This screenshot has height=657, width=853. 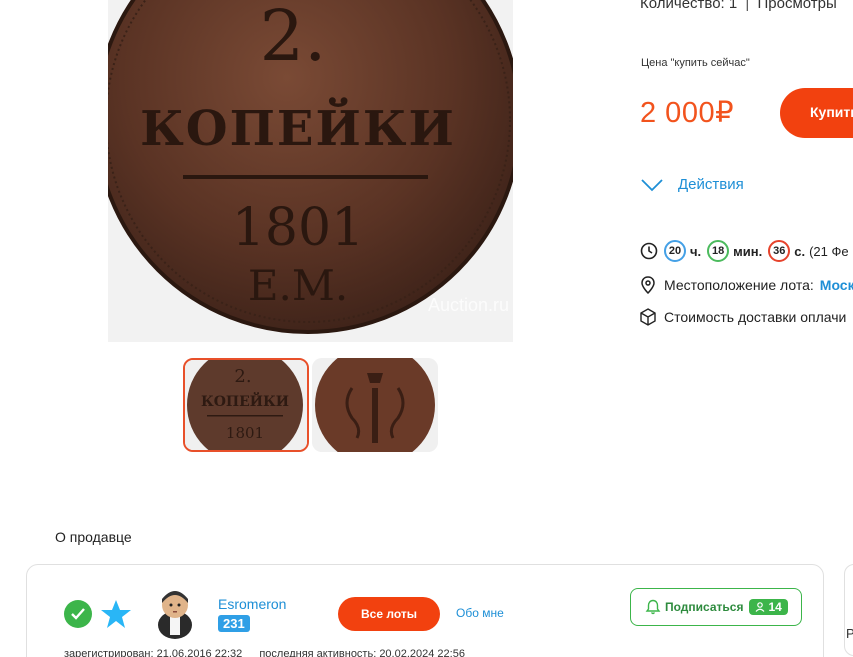 What do you see at coordinates (362, 652) in the screenshot?
I see `last-active-text: последняя активность: 20.02.2024 22:56` at bounding box center [362, 652].